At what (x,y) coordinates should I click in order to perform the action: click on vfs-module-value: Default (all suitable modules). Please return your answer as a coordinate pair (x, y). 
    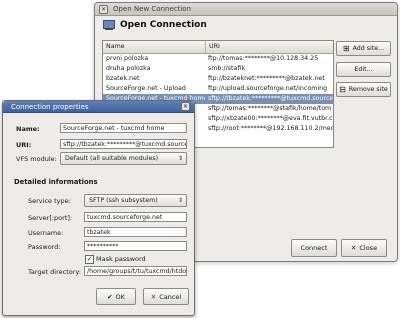
    Looking at the image, I should click on (112, 158).